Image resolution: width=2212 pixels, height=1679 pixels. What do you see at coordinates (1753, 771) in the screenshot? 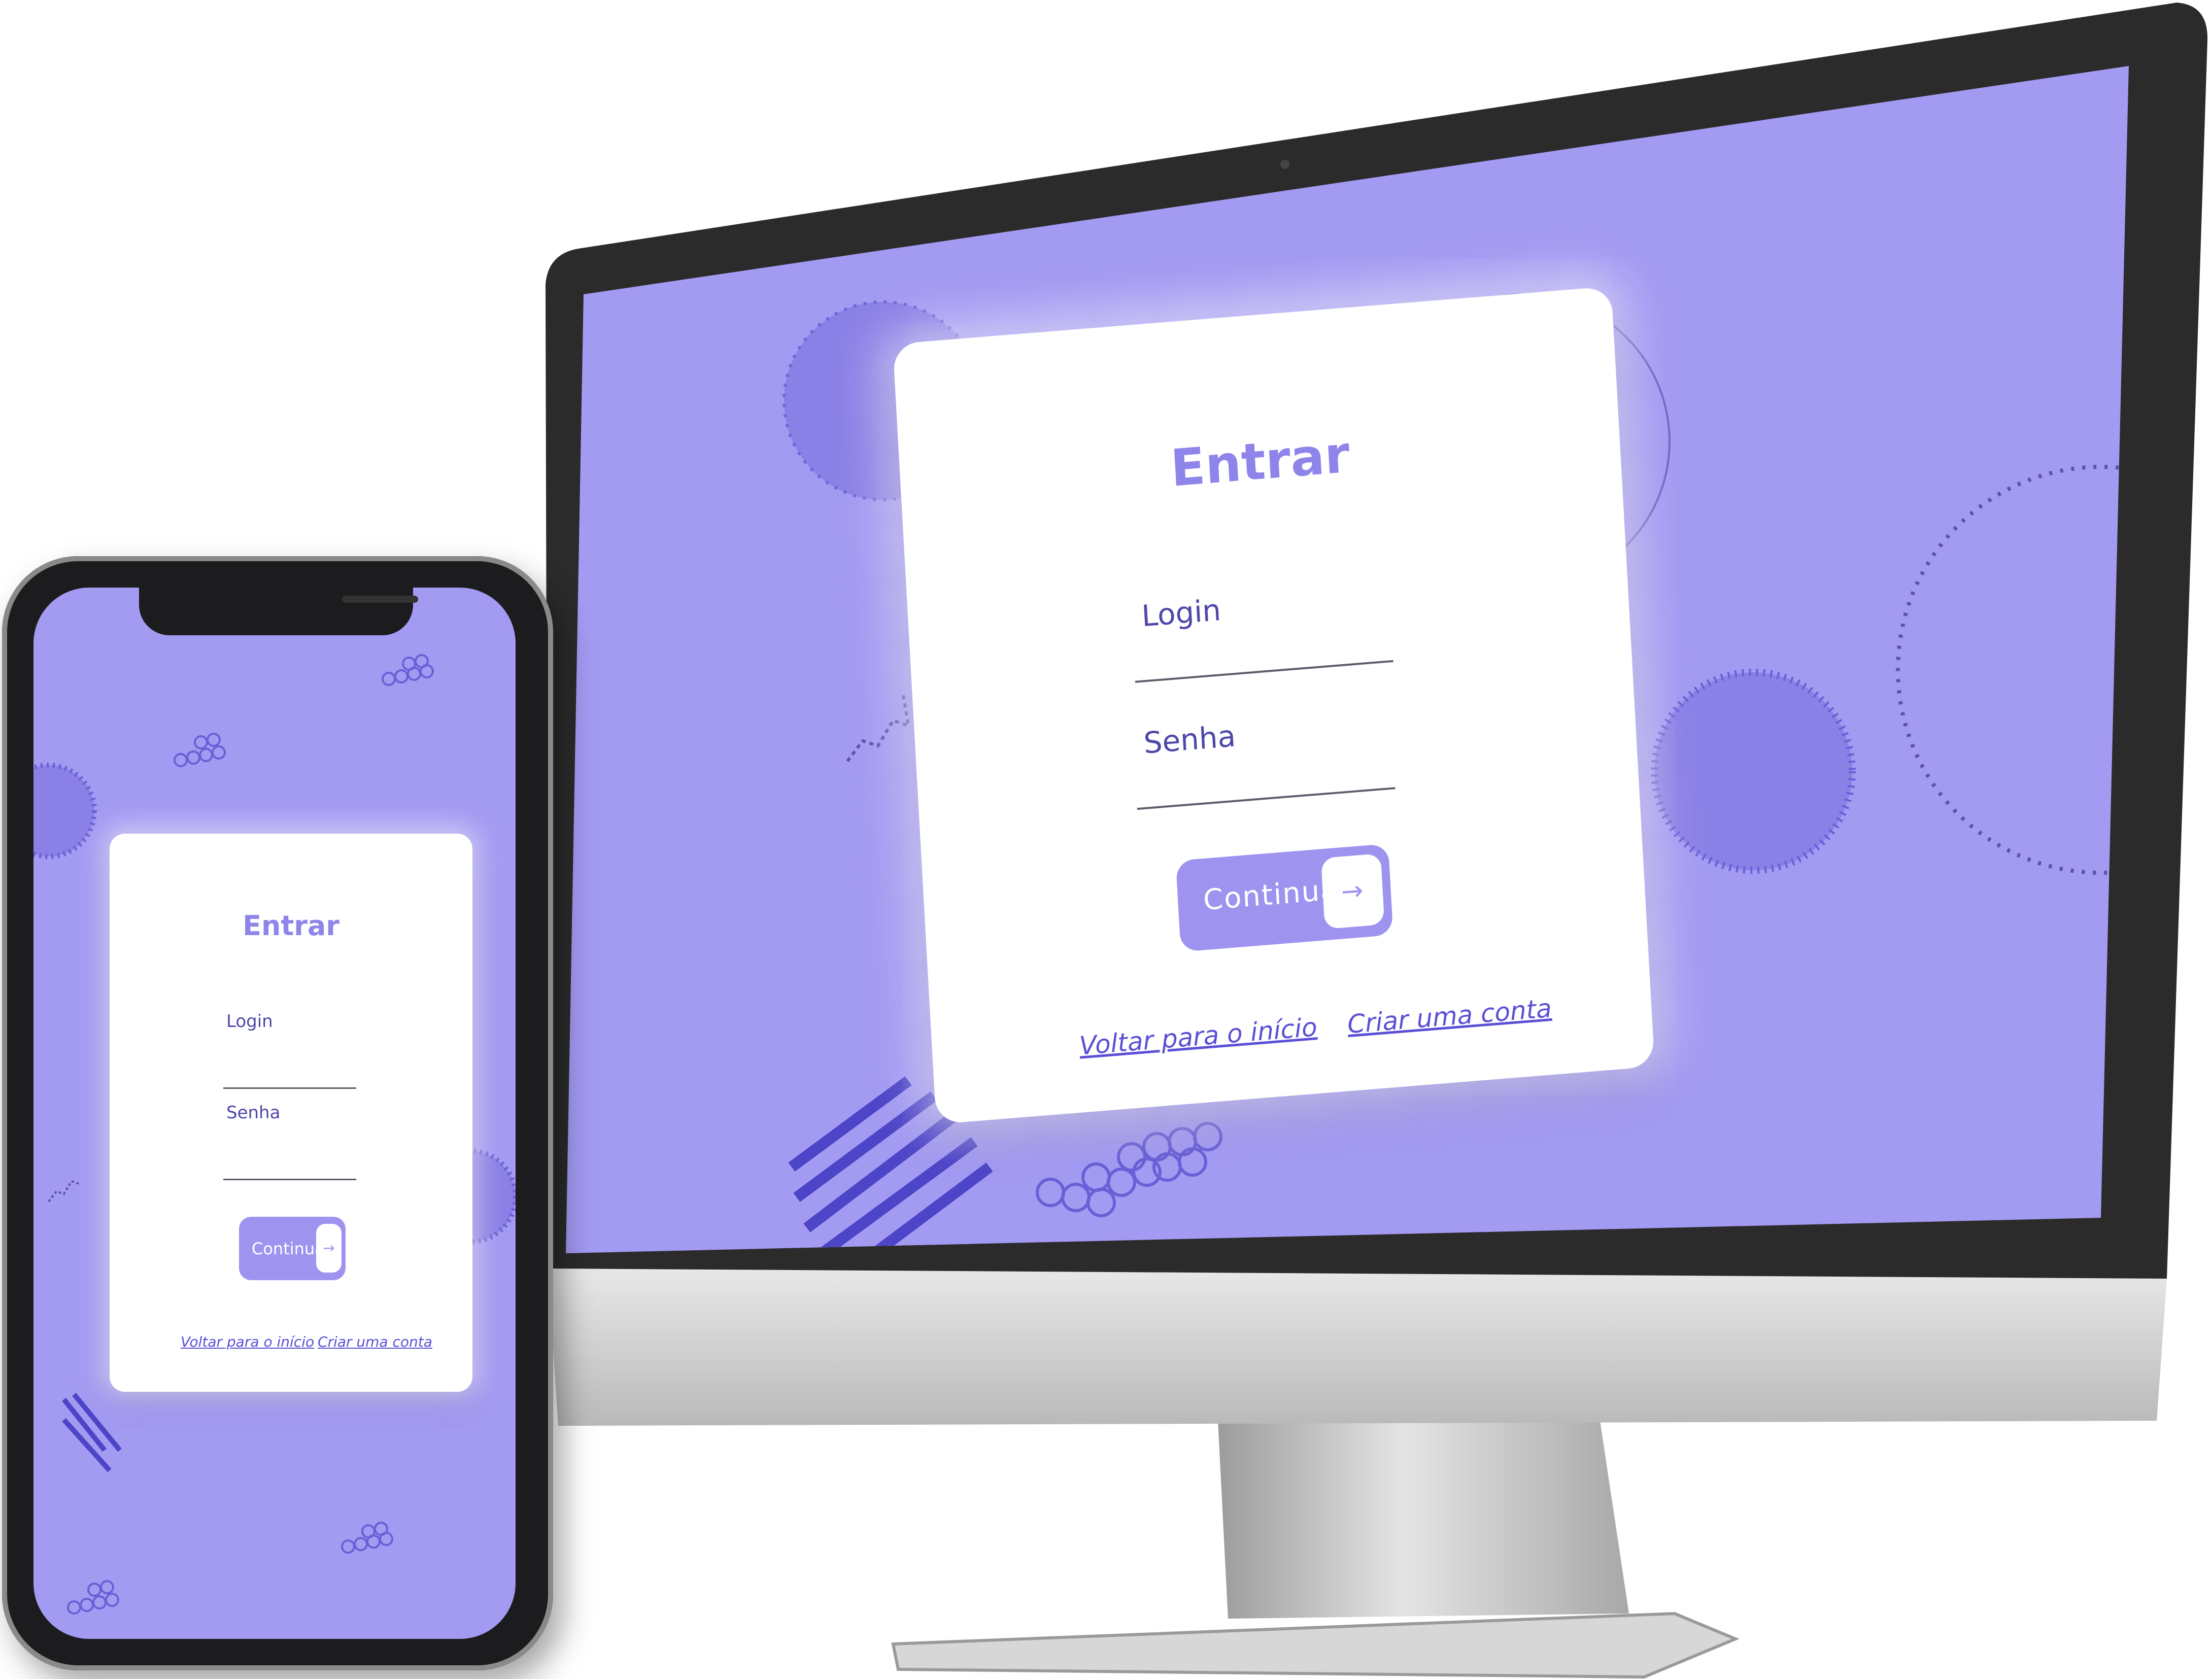
I see `dotted-blob-right` at bounding box center [1753, 771].